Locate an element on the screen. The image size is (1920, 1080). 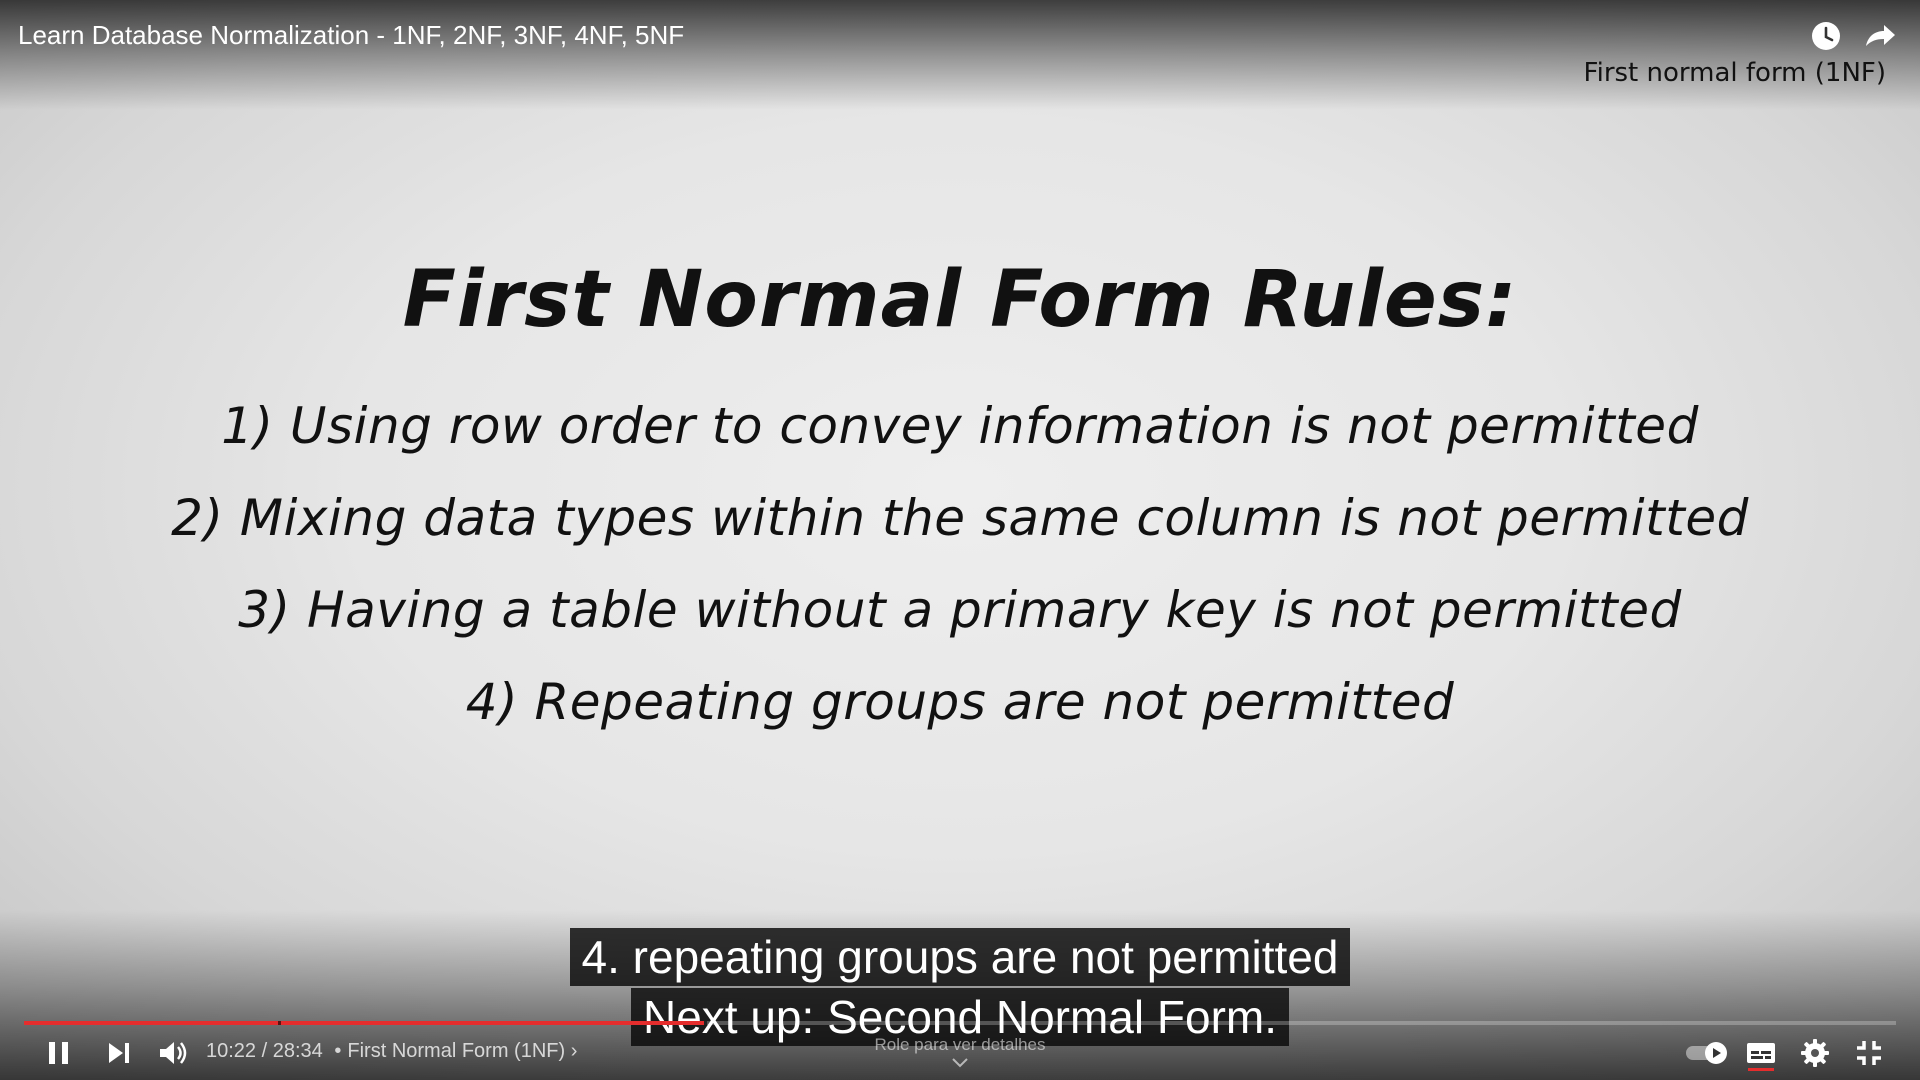
rule-item: 4) Repeating groups are not permitted is located at coordinates (960, 702).